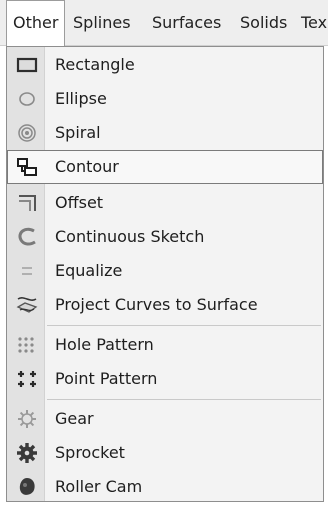  What do you see at coordinates (99, 486) in the screenshot?
I see `menu-item-label: Roller Cam` at bounding box center [99, 486].